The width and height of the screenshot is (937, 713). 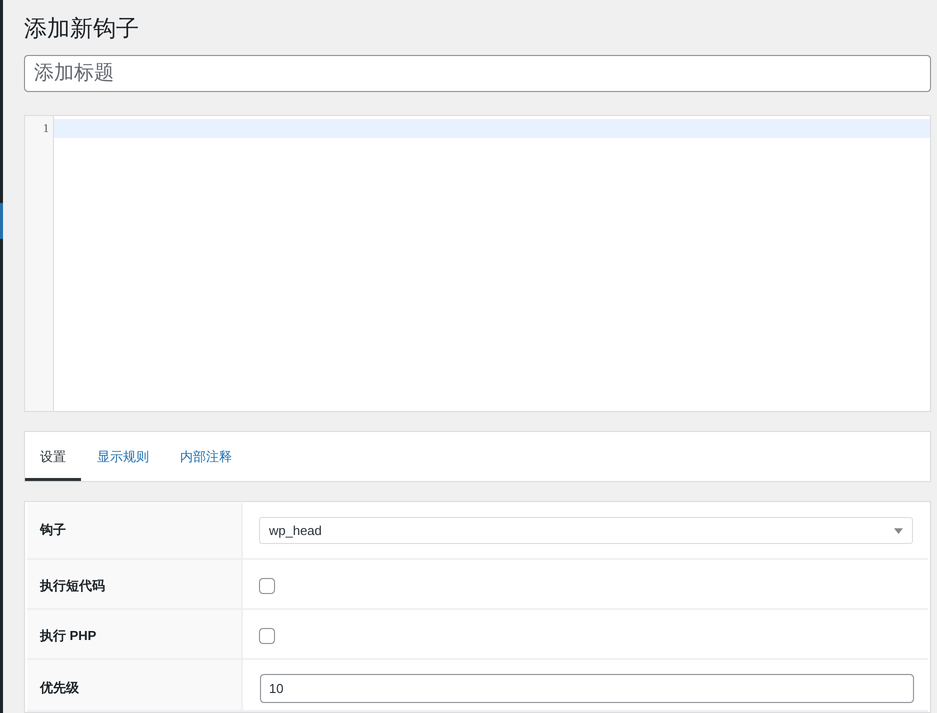 I want to click on field-label: 钩子, so click(x=135, y=530).